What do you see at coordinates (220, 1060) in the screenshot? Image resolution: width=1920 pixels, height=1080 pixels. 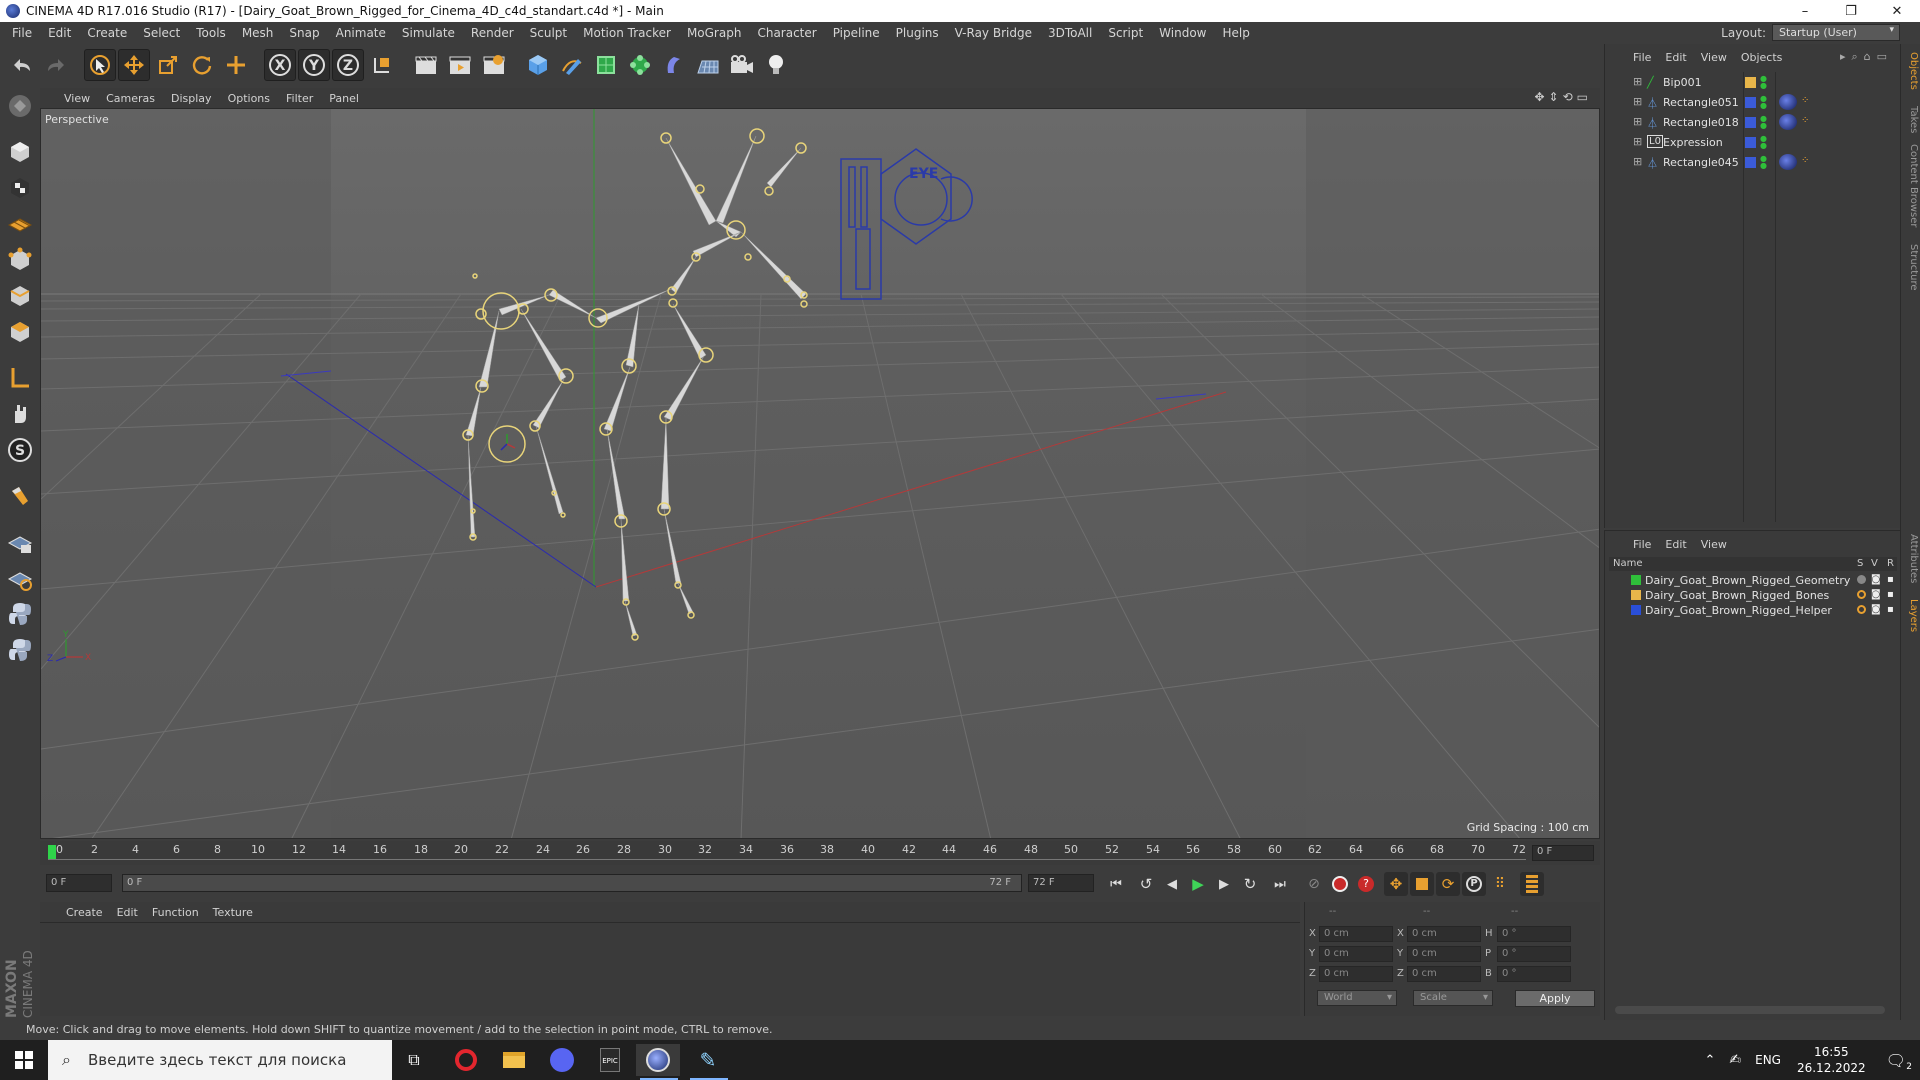 I see `taskbar-search-box: ⌕ Введите здесь текст для поиска` at bounding box center [220, 1060].